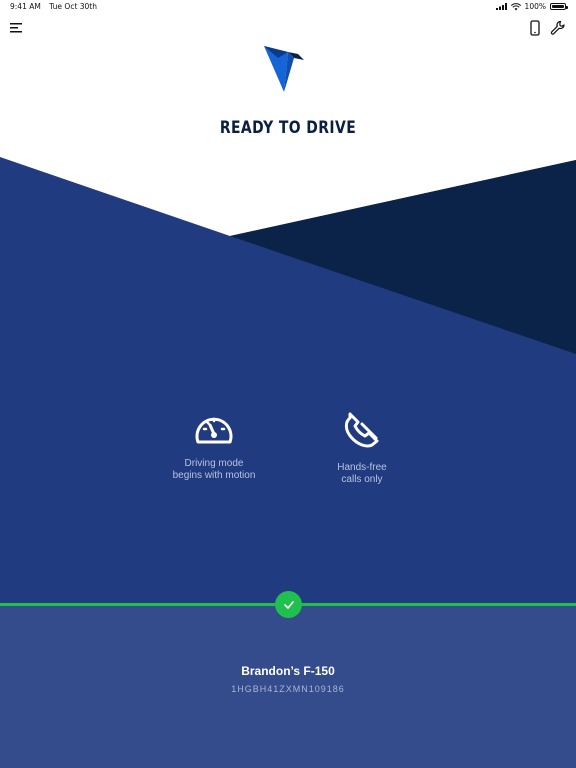 The height and width of the screenshot is (768, 576). Describe the element at coordinates (288, 689) in the screenshot. I see `vehicle-vin: 1HGBH41ZXMN109186` at that location.